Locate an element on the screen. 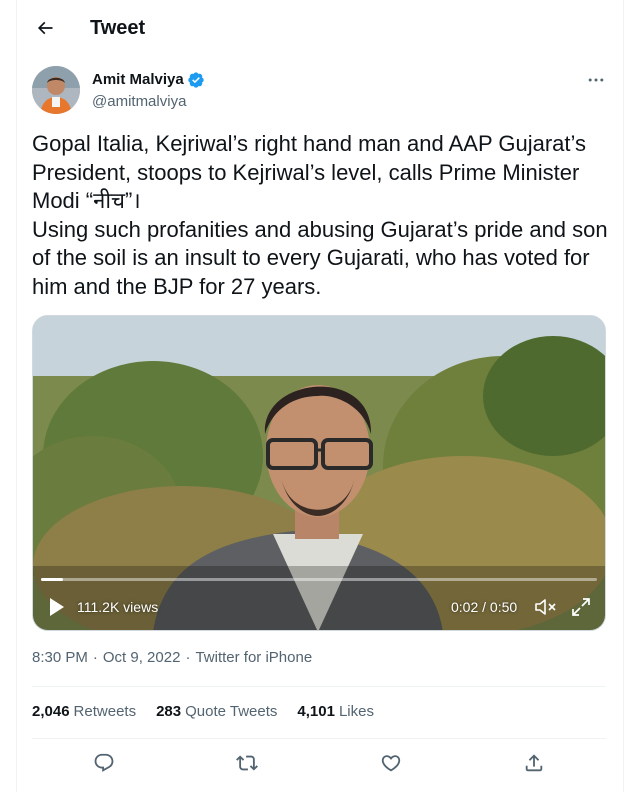  more-horizontal-icon is located at coordinates (596, 80).